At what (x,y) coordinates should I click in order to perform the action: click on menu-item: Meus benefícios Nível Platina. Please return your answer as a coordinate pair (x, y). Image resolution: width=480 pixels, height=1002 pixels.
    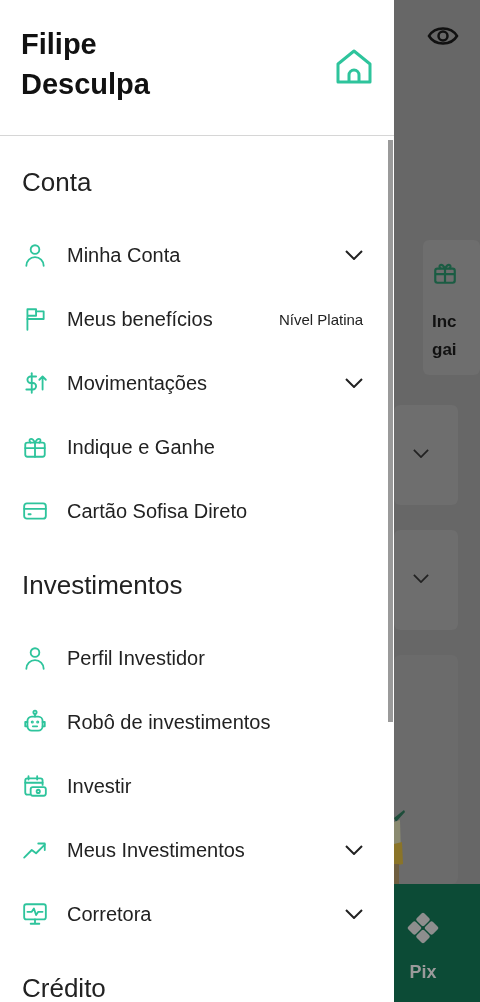
    Looking at the image, I should click on (208, 319).